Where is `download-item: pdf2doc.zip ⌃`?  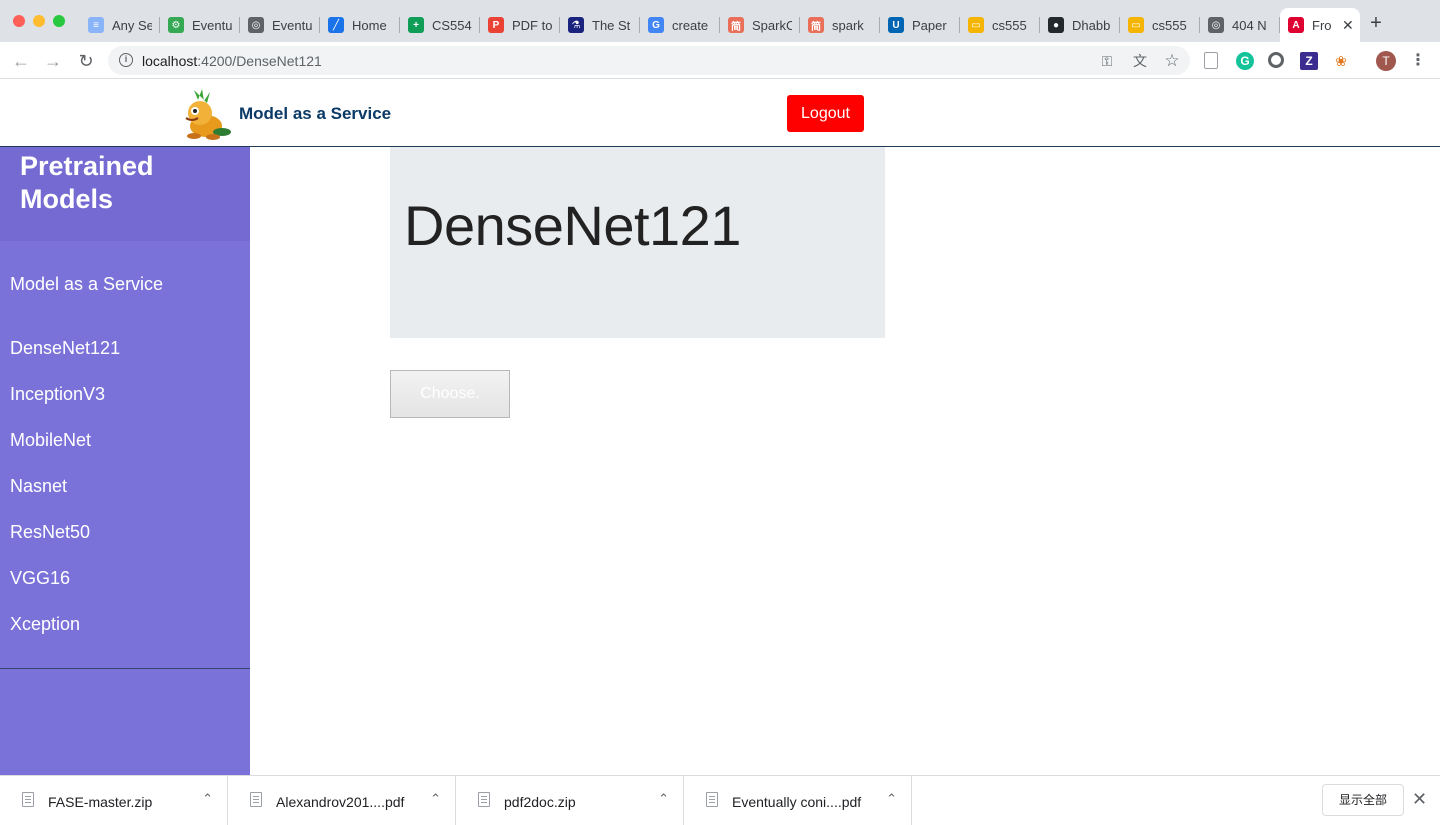
download-item: pdf2doc.zip ⌃ is located at coordinates (570, 800).